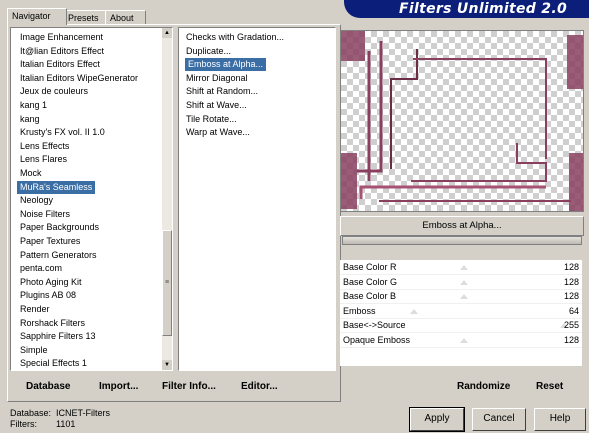 The image size is (589, 433). What do you see at coordinates (461, 325) in the screenshot?
I see `parameter-row: Base<->Source 255` at bounding box center [461, 325].